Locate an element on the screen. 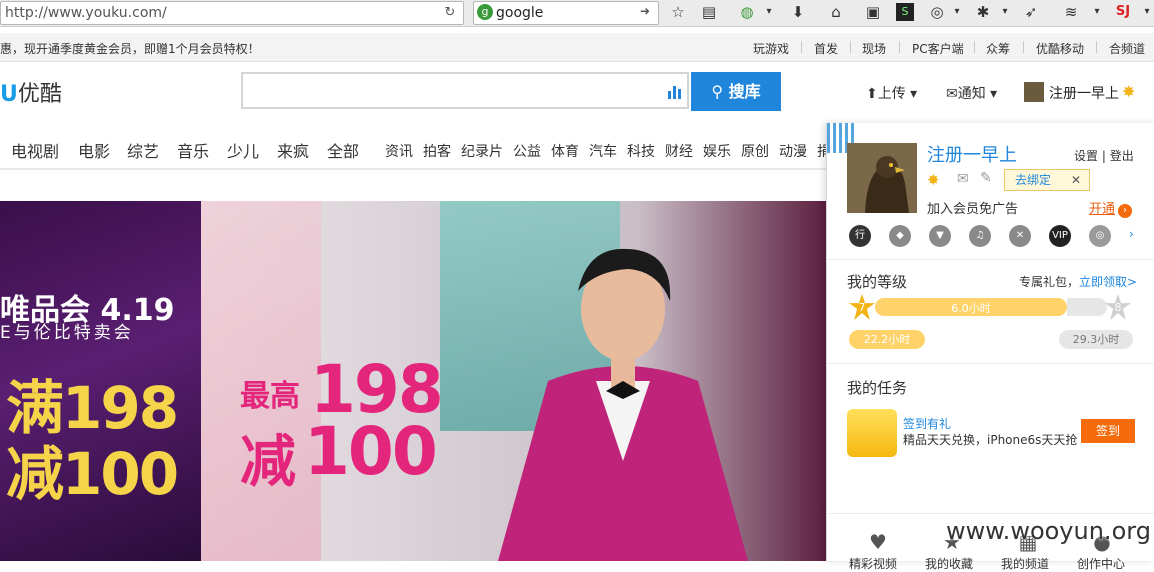 The image size is (1154, 572). search-icon: ⚲ is located at coordinates (717, 91).